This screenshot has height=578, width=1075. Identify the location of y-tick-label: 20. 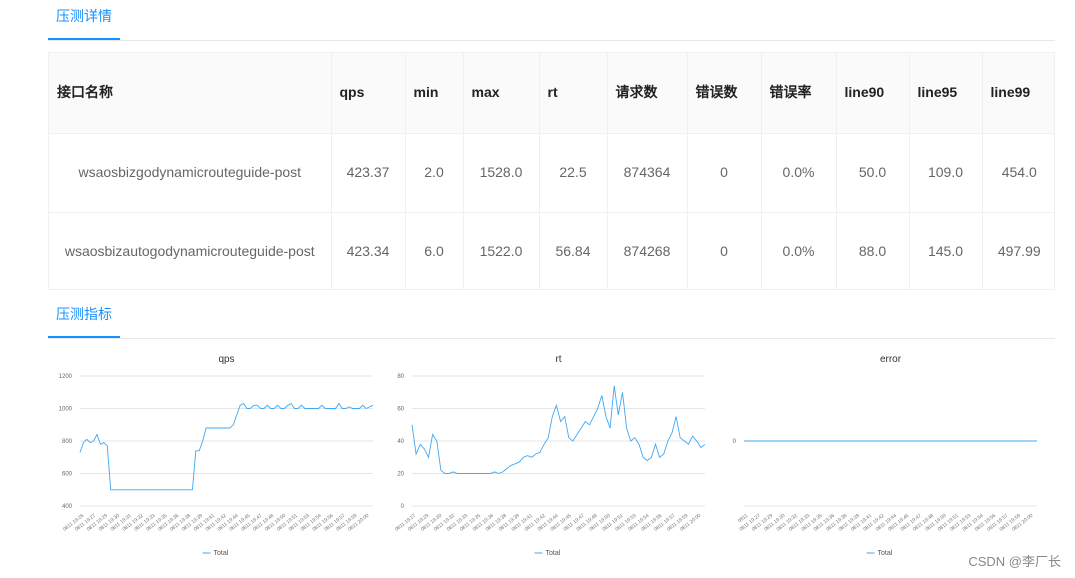
(400, 475).